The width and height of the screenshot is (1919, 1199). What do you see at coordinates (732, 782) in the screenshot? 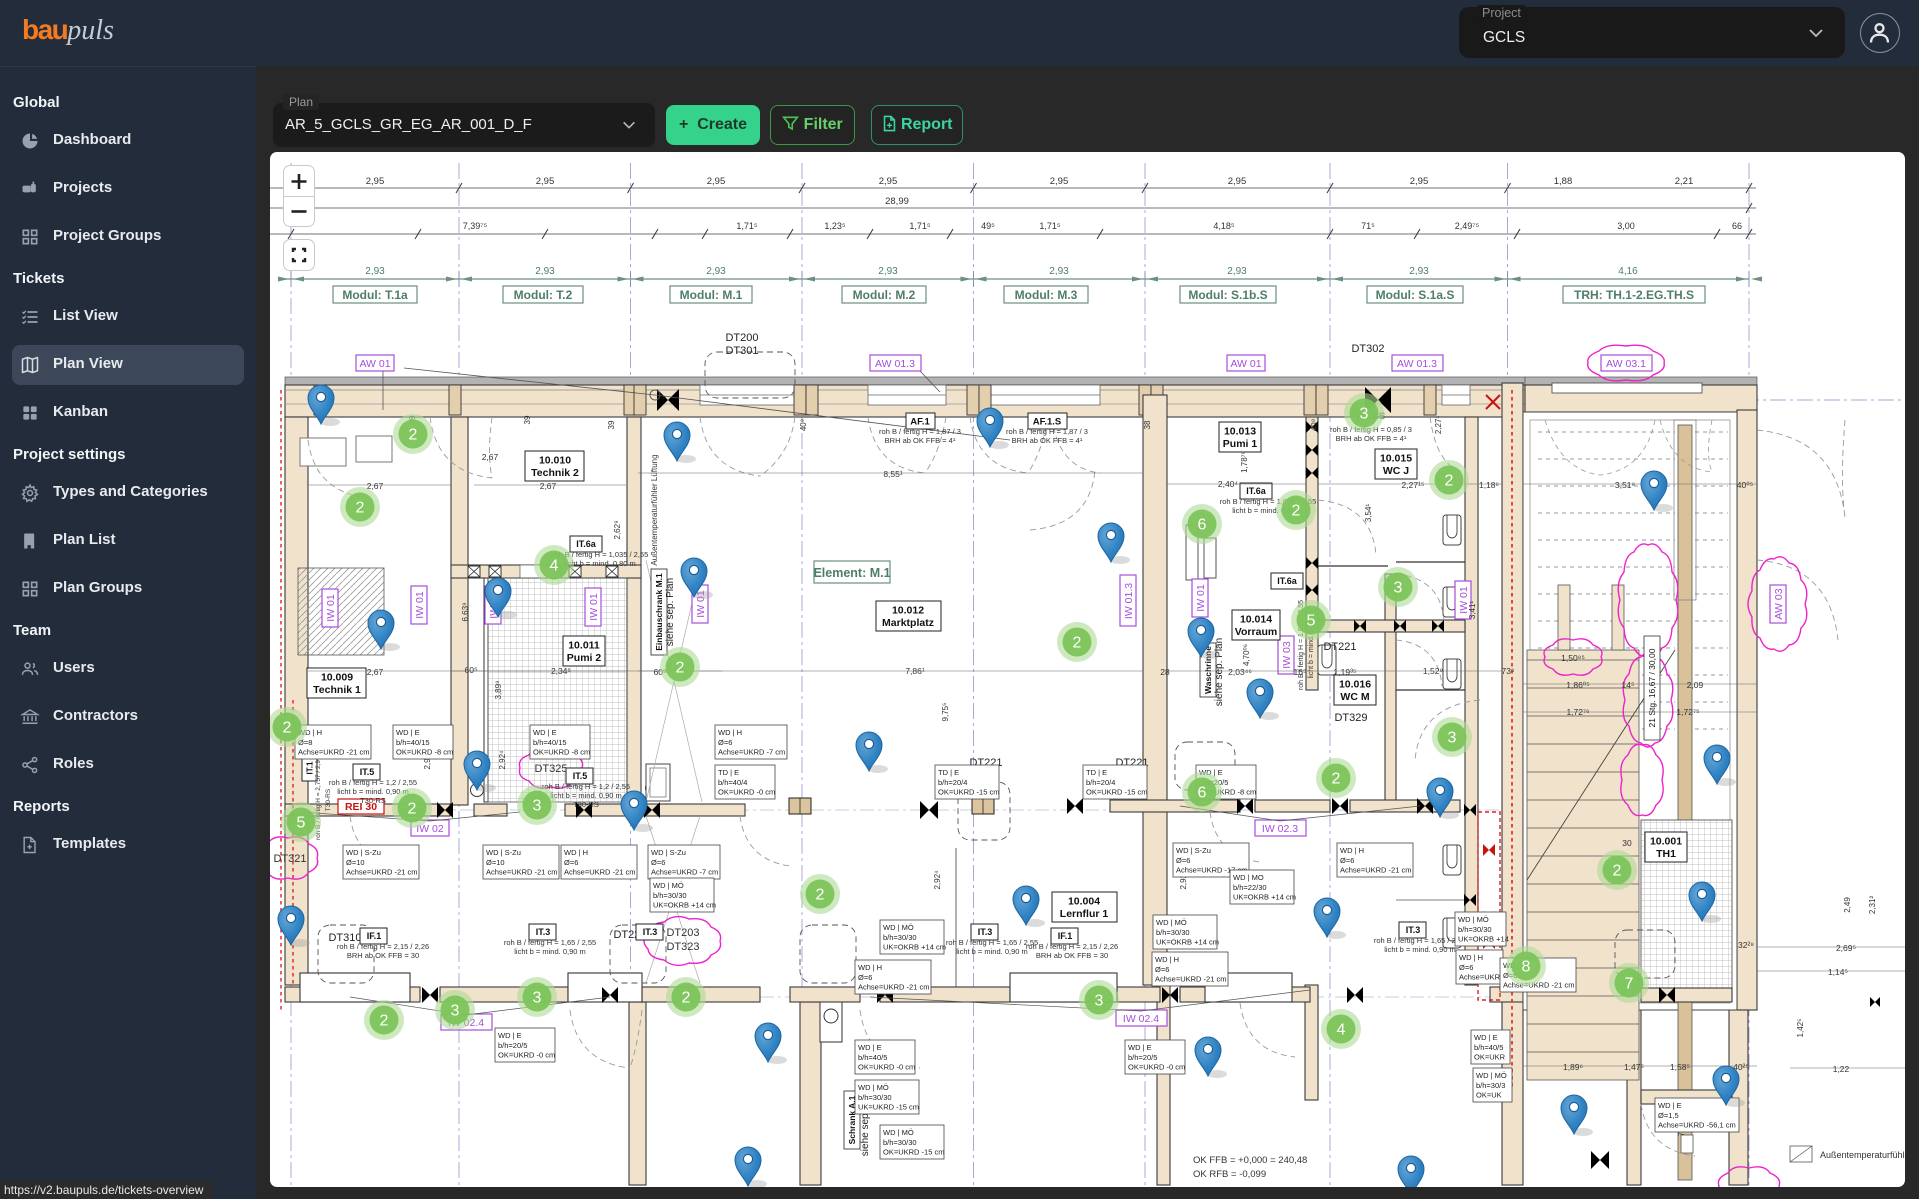
I see `svg-text: b/h=40/4` at bounding box center [732, 782].